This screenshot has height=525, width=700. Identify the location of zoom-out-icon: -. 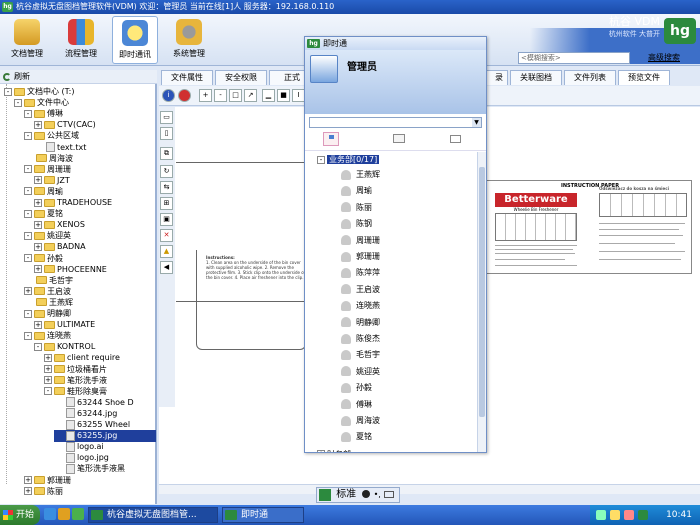
(220, 95).